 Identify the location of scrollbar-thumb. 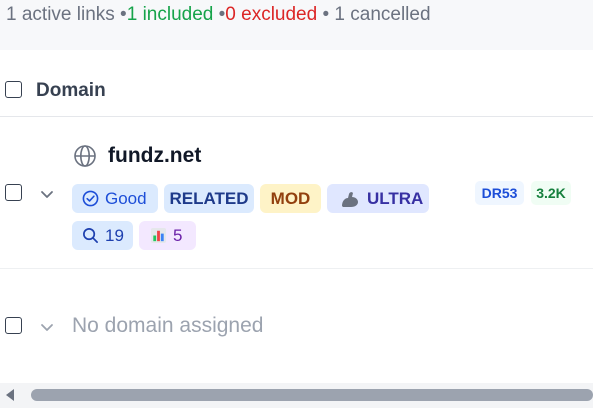
(312, 395).